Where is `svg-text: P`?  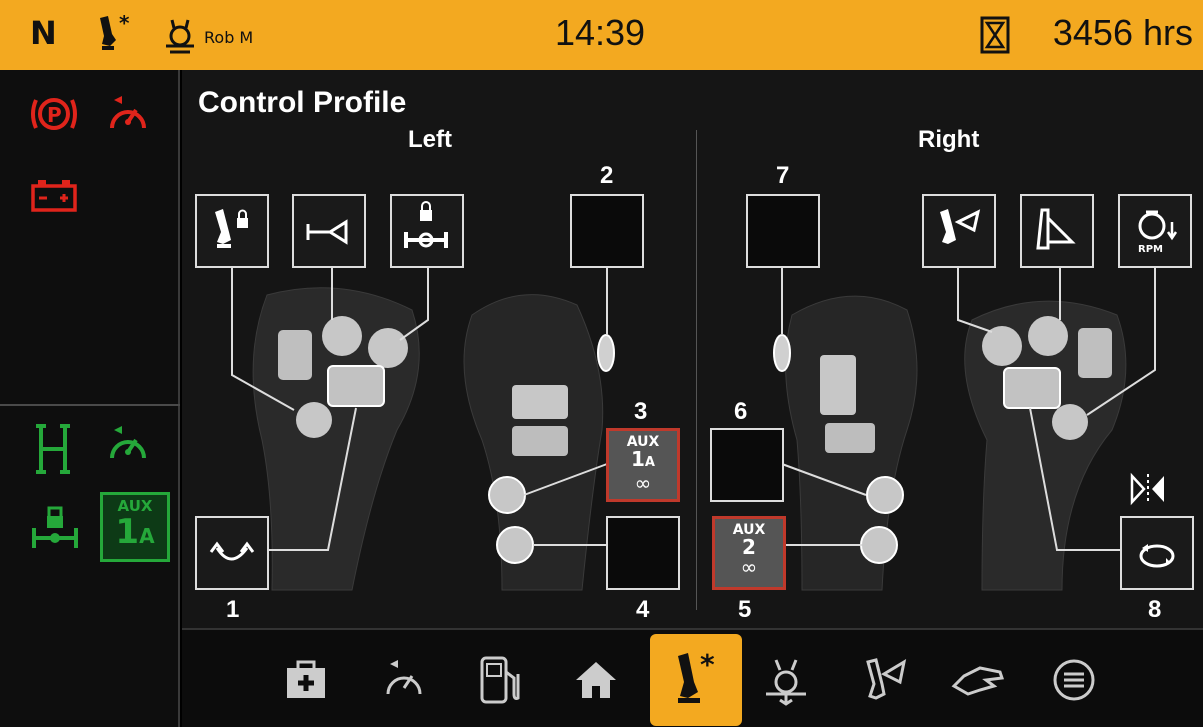
svg-text: P is located at coordinates (54, 115).